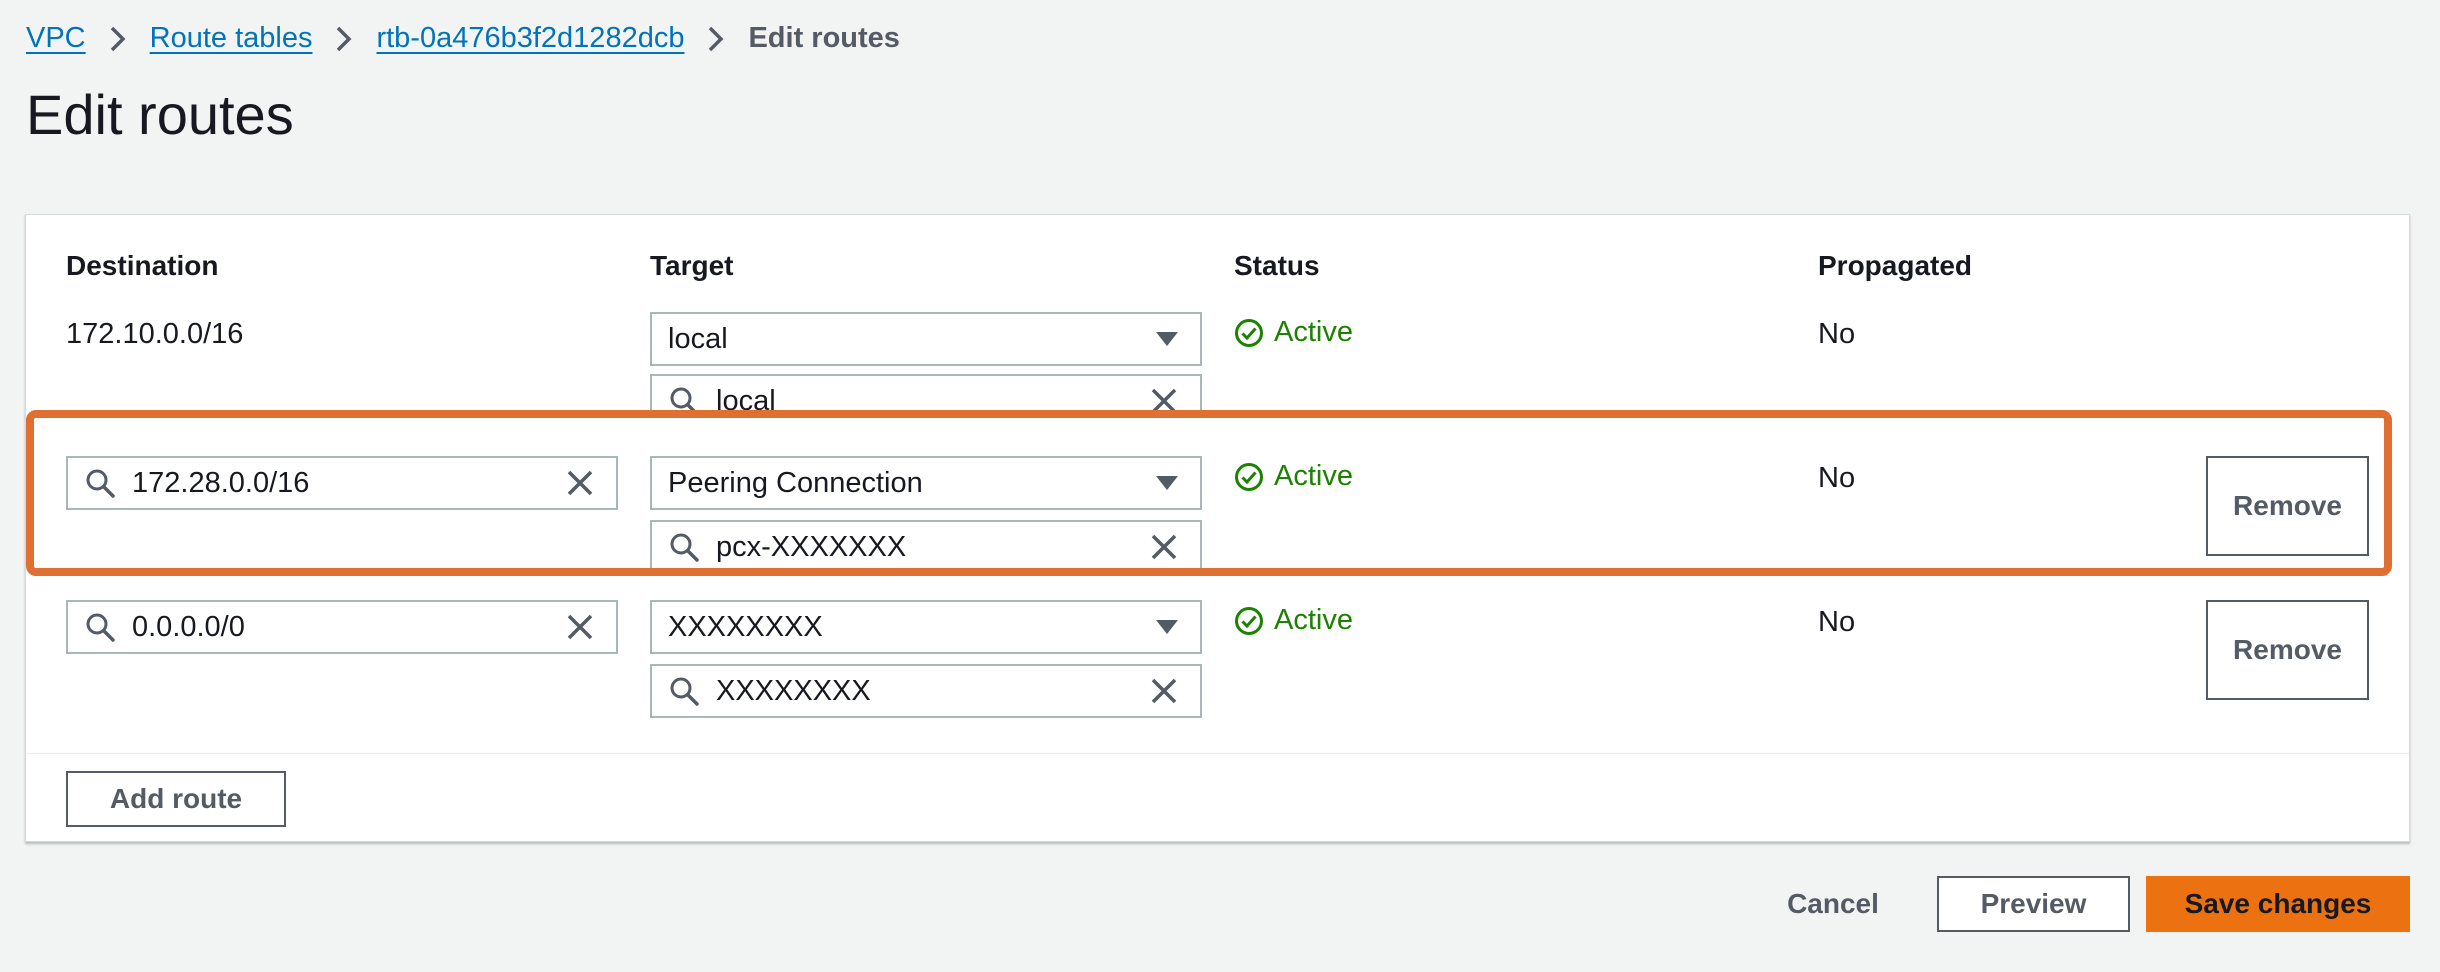 The width and height of the screenshot is (2440, 972). I want to click on target-search-input: pcx-XXXXXXX, so click(926, 547).